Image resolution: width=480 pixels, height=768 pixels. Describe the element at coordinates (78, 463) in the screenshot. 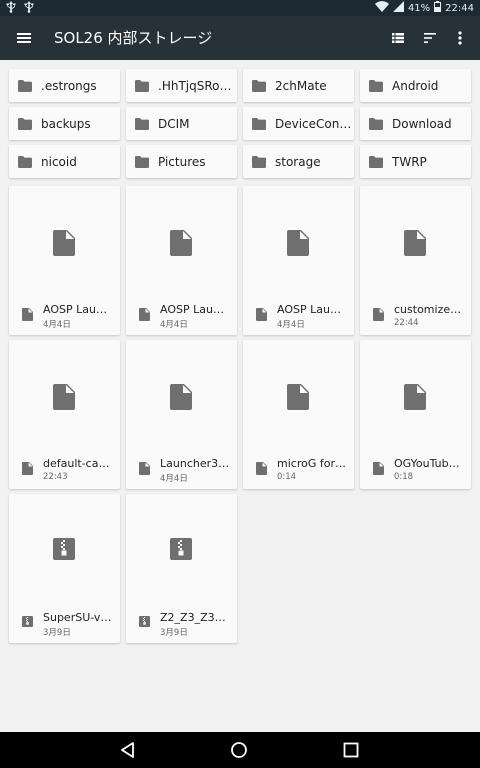

I see `file-name: default-capture` at that location.